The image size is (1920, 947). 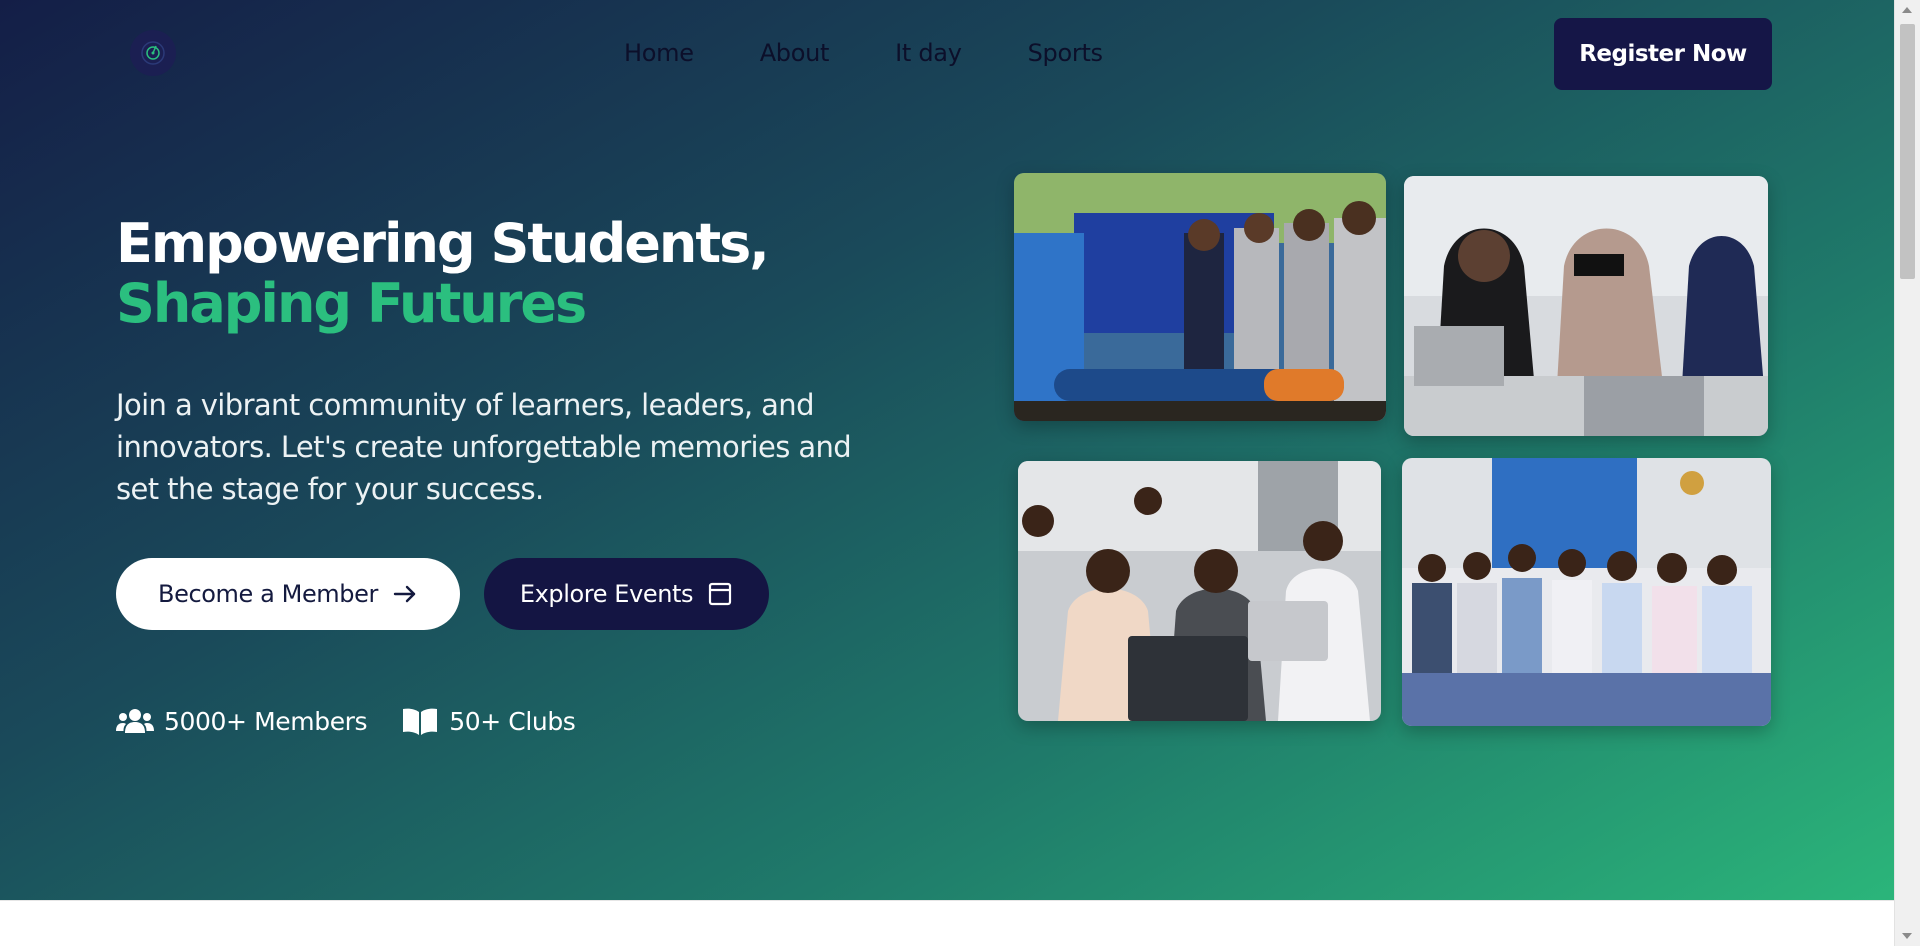 I want to click on hero-stats: 5000+ Members 50+ Clubs, so click(x=362, y=721).